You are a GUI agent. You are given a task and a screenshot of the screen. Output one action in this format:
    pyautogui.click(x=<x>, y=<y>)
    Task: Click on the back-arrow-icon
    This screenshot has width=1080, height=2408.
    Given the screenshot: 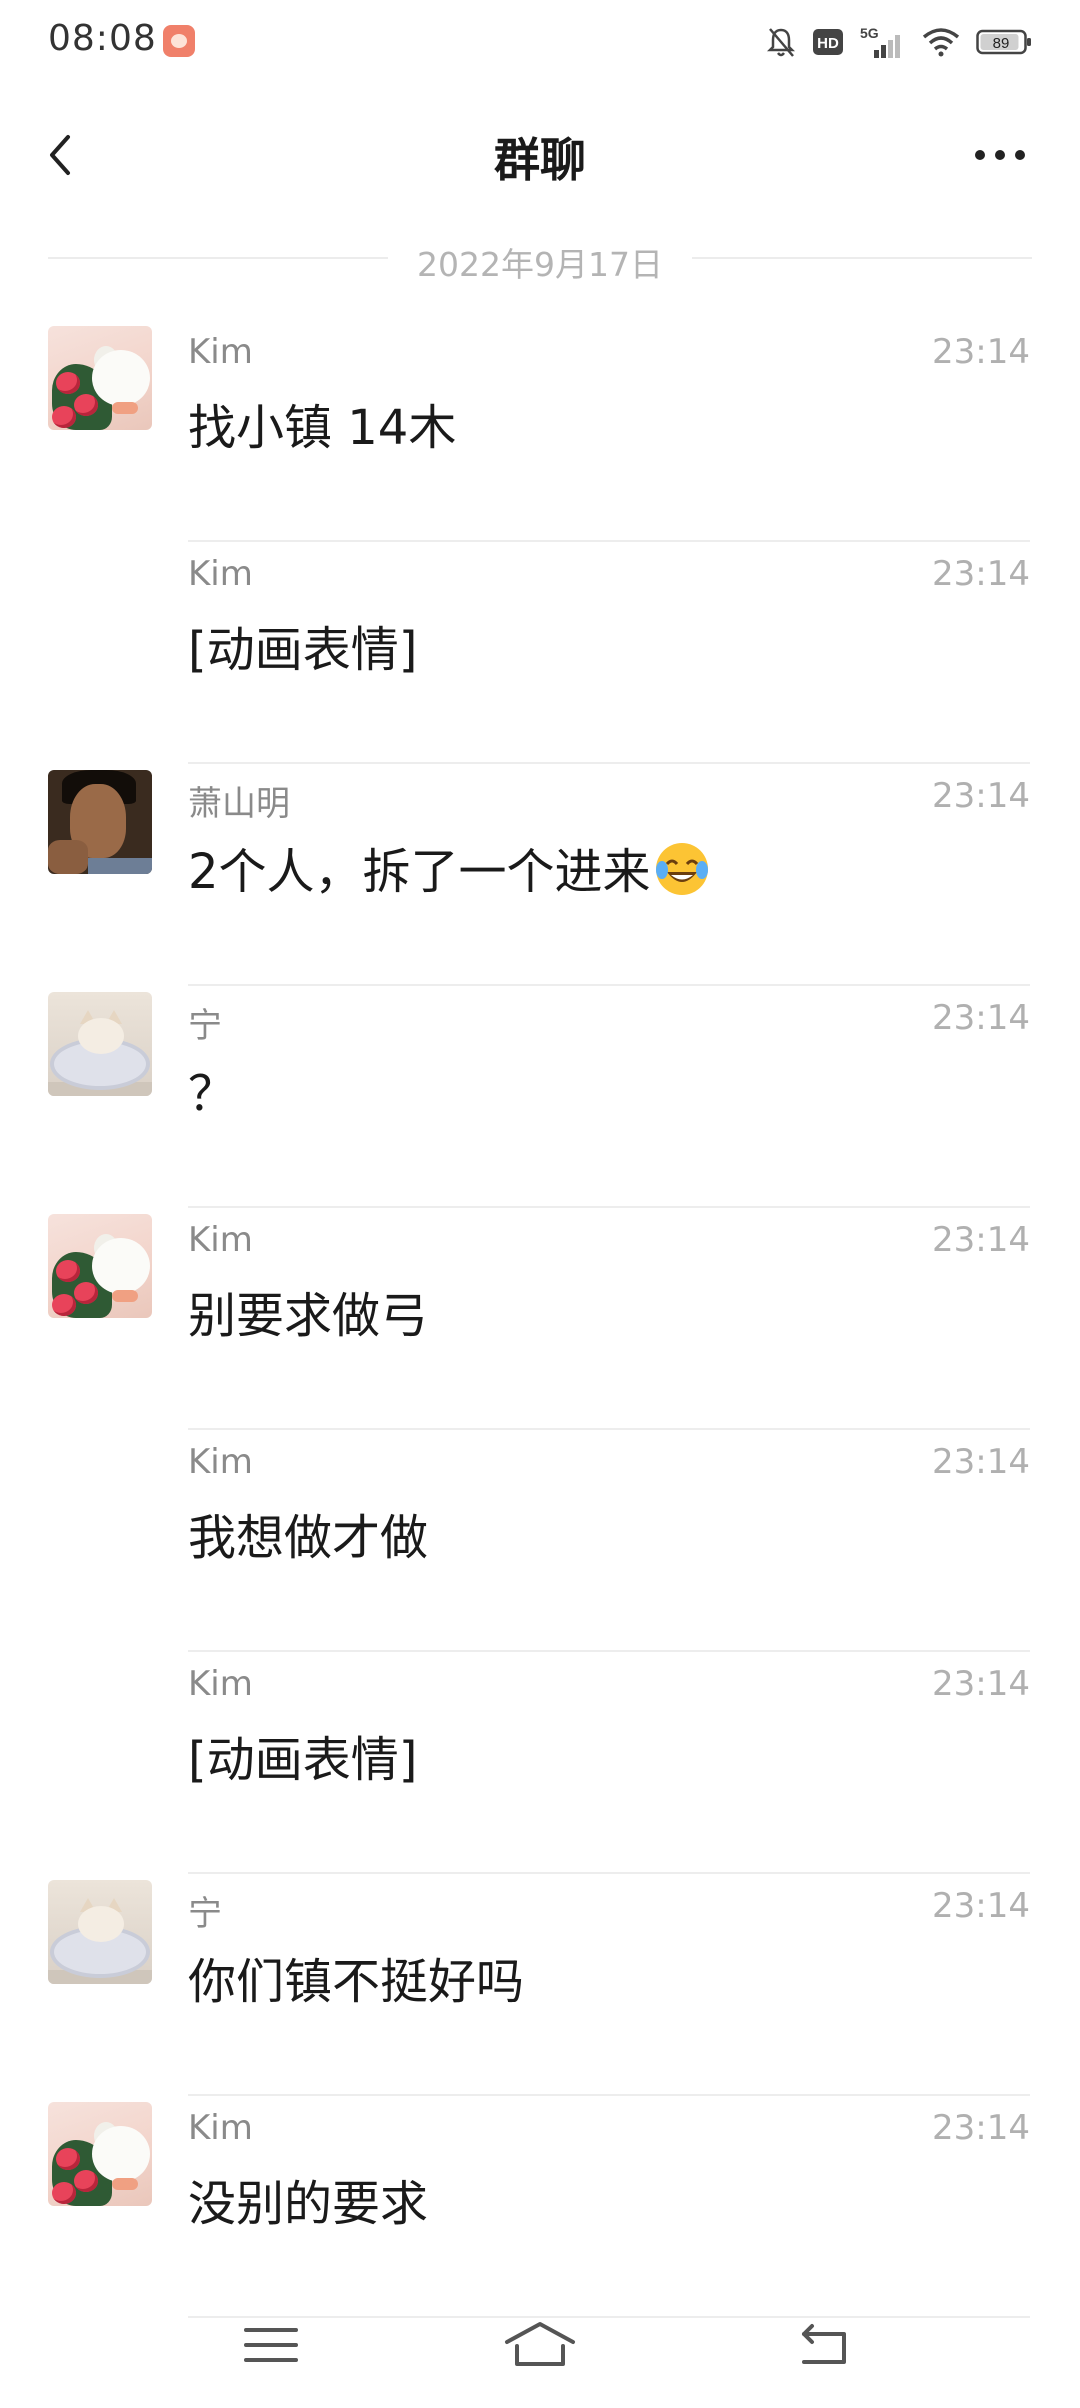 What is the action you would take?
    pyautogui.click(x=824, y=2344)
    